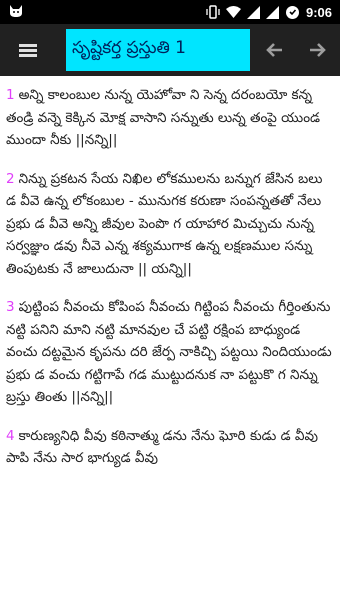 The width and height of the screenshot is (340, 606). I want to click on verse-number: 2, so click(10, 178).